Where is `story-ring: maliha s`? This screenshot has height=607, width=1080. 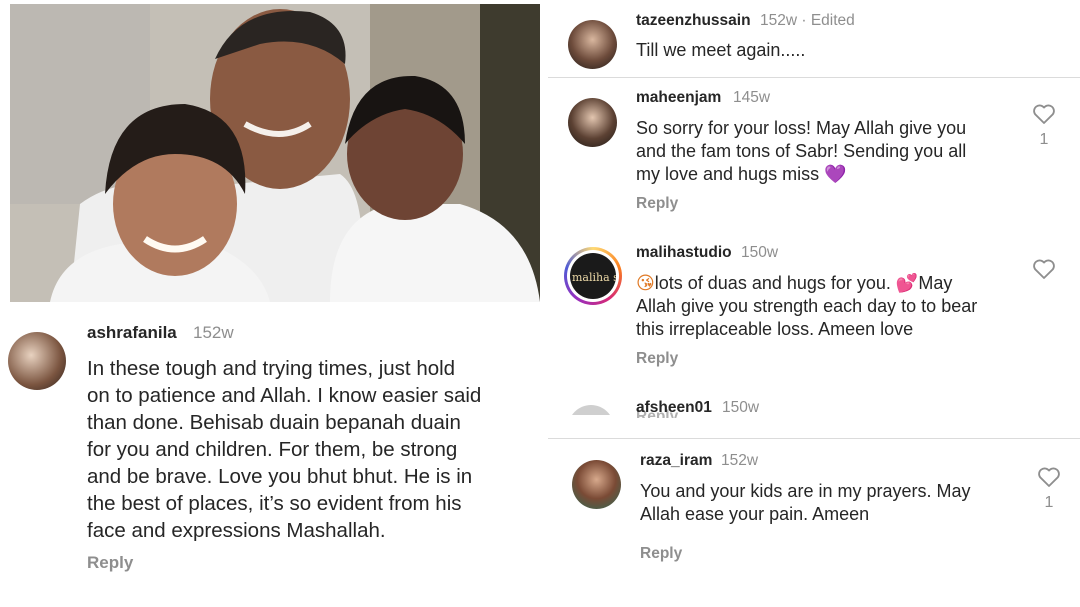 story-ring: maliha s is located at coordinates (593, 276).